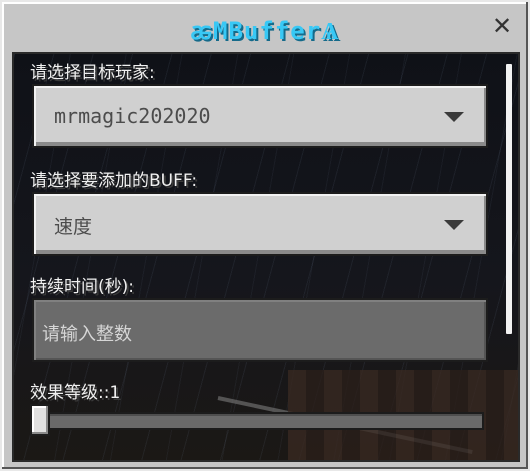 This screenshot has height=471, width=530. What do you see at coordinates (132, 116) in the screenshot?
I see `player-dropdown-value: mrmagic202020` at bounding box center [132, 116].